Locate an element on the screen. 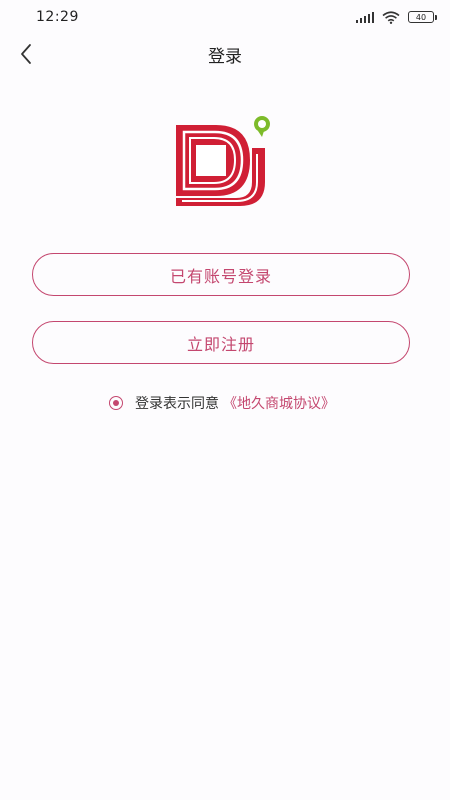 The height and width of the screenshot is (800, 450). status-icons: 40 is located at coordinates (396, 17).